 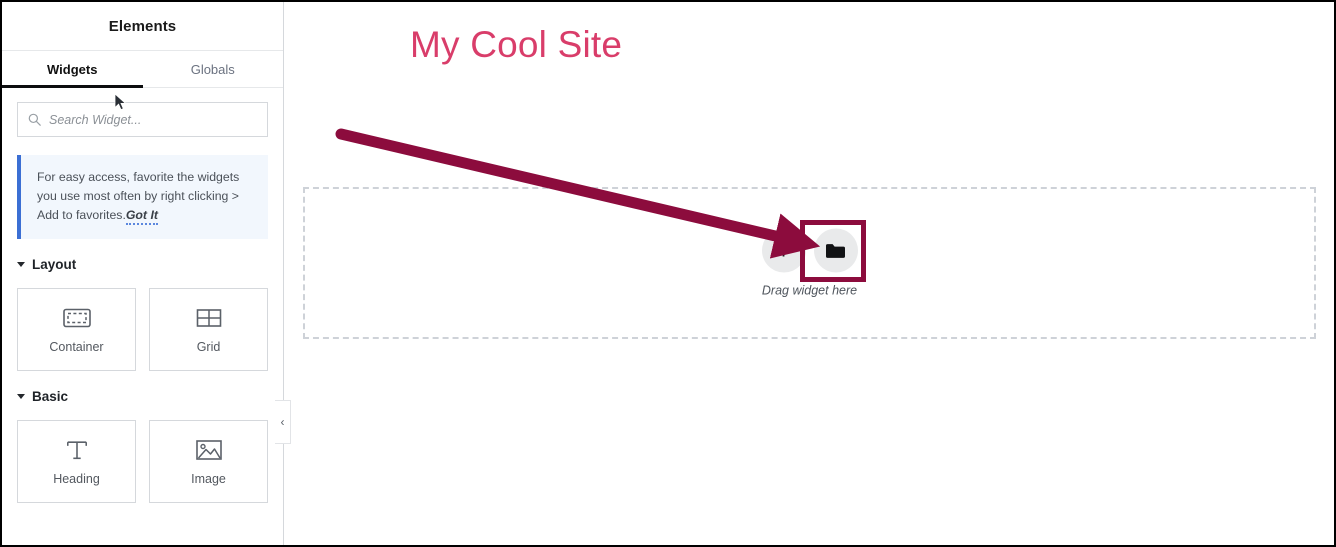 What do you see at coordinates (76, 462) in the screenshot?
I see `widget-card-heading: Heading` at bounding box center [76, 462].